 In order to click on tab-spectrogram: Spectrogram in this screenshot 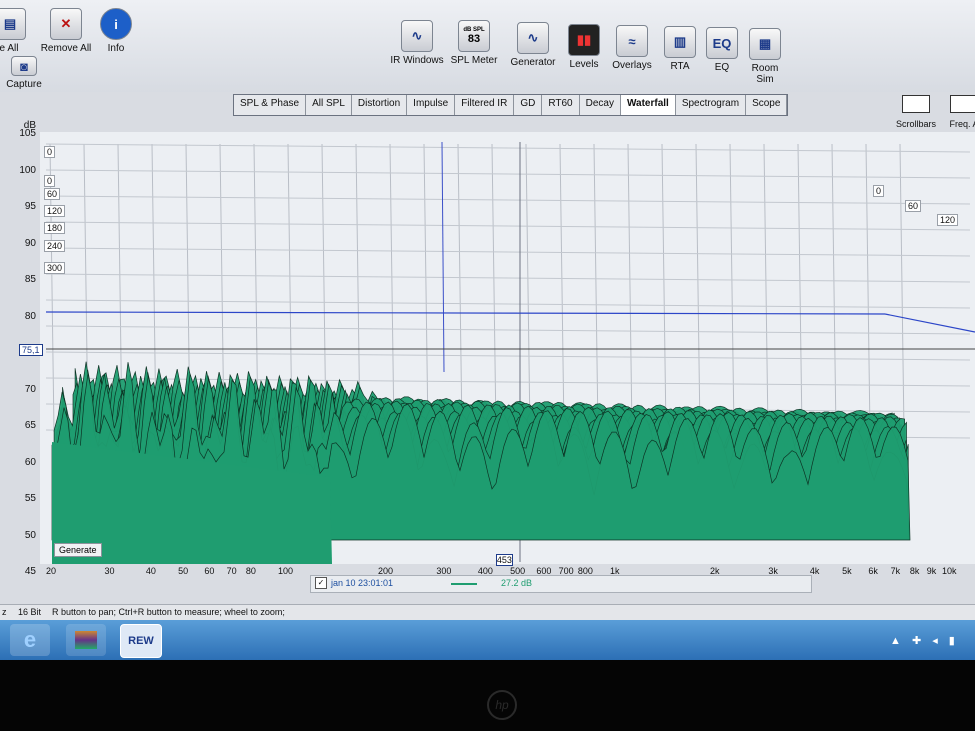, I will do `click(711, 105)`.